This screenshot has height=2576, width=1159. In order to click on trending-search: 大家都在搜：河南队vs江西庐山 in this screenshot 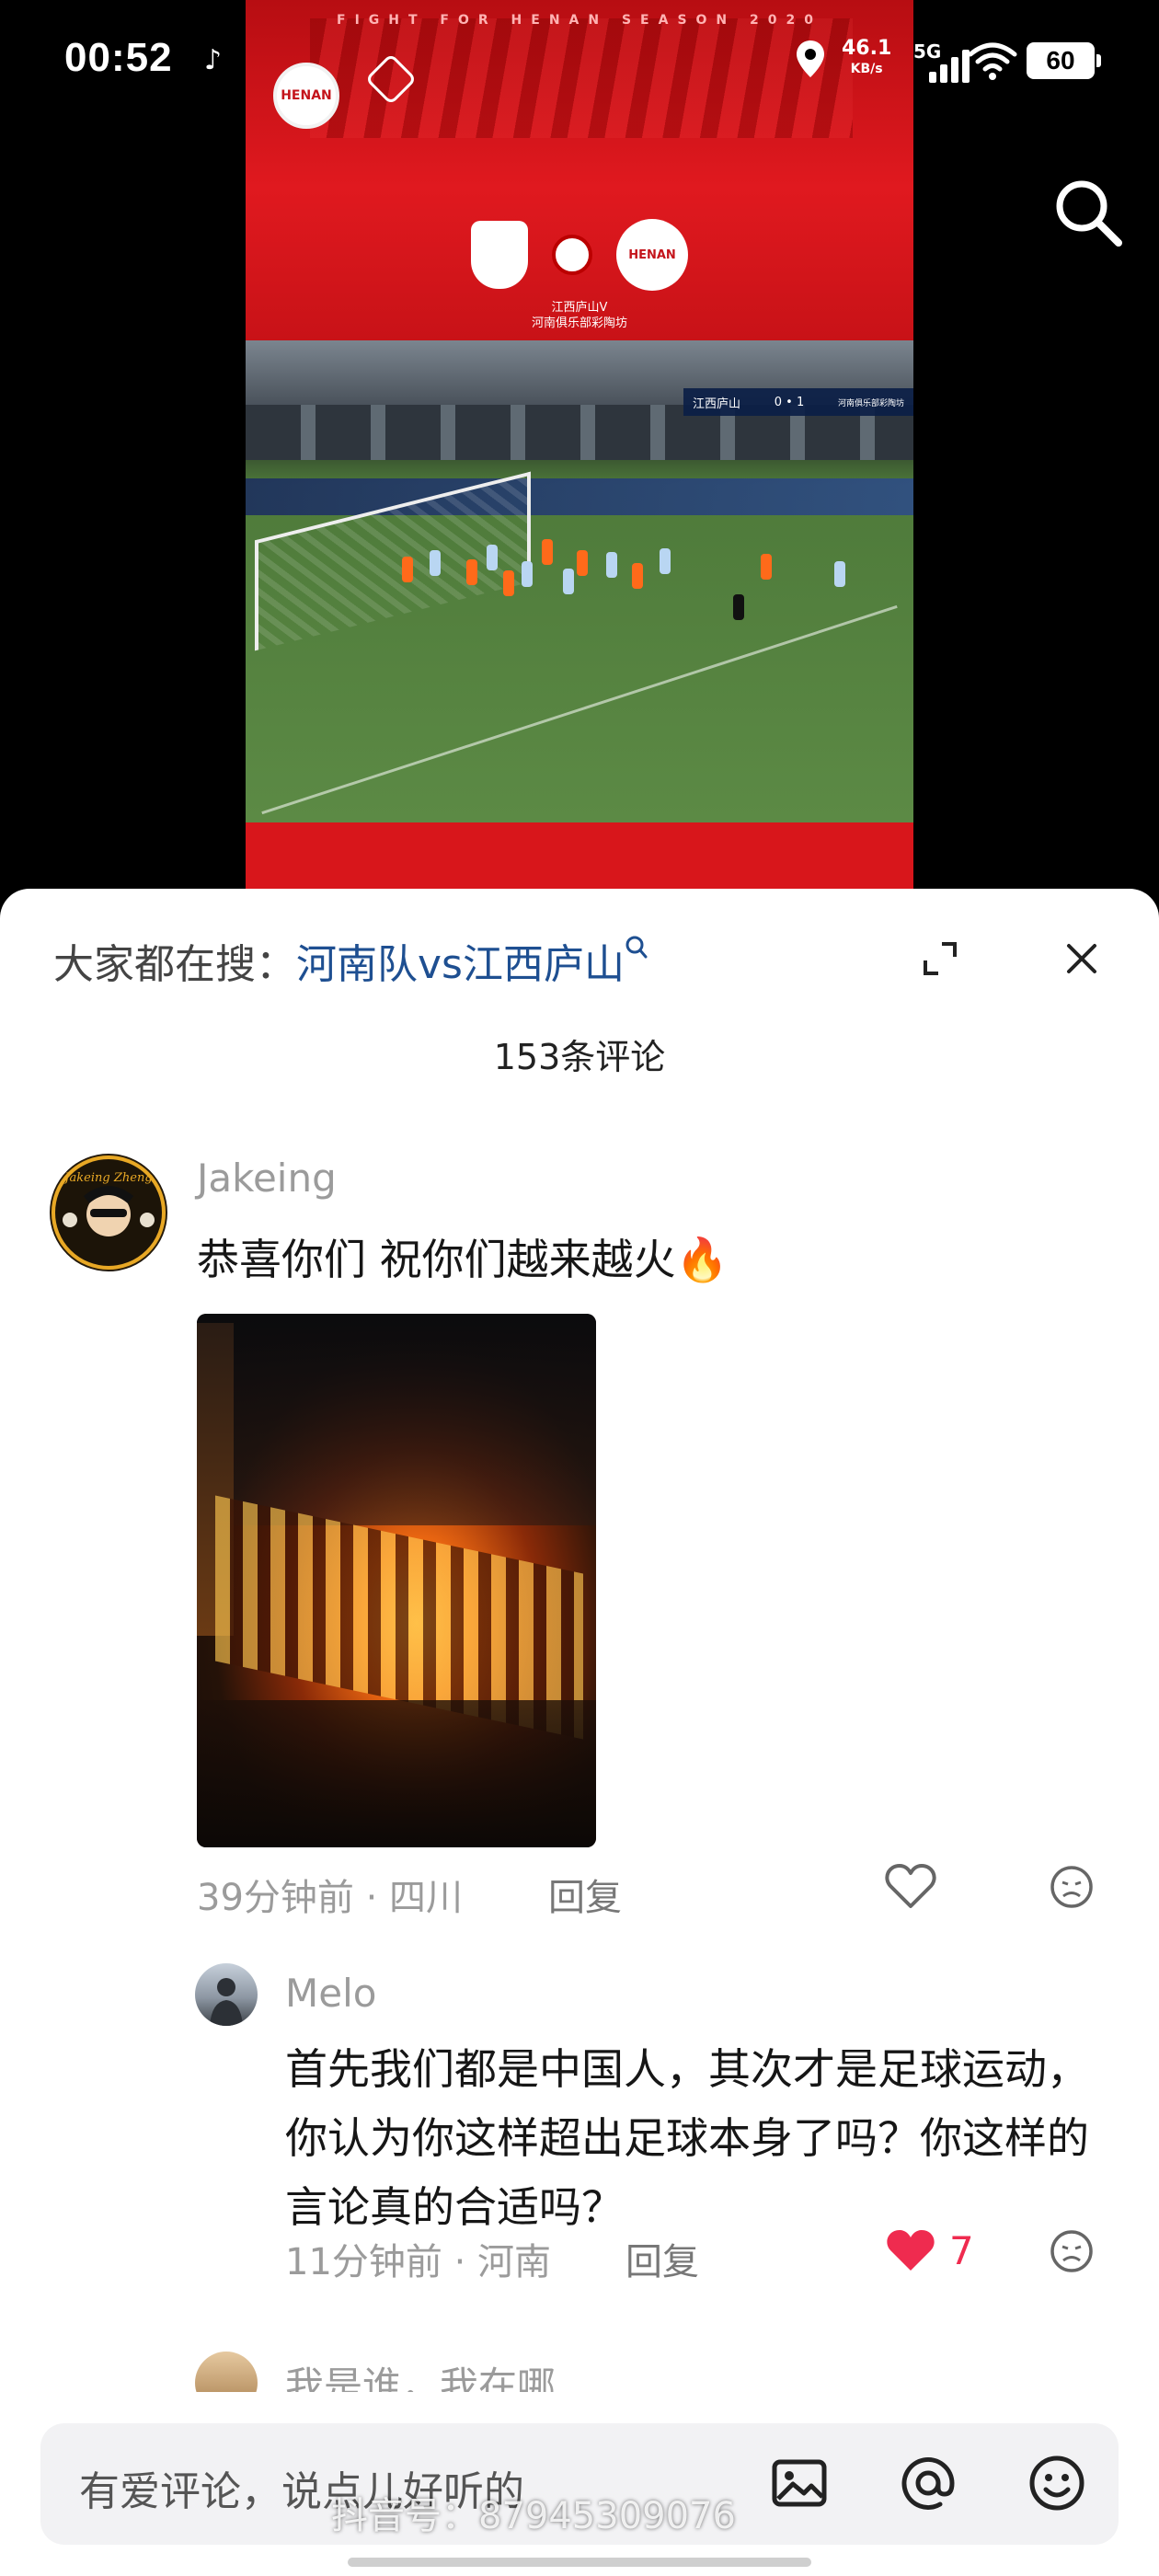, I will do `click(350, 960)`.